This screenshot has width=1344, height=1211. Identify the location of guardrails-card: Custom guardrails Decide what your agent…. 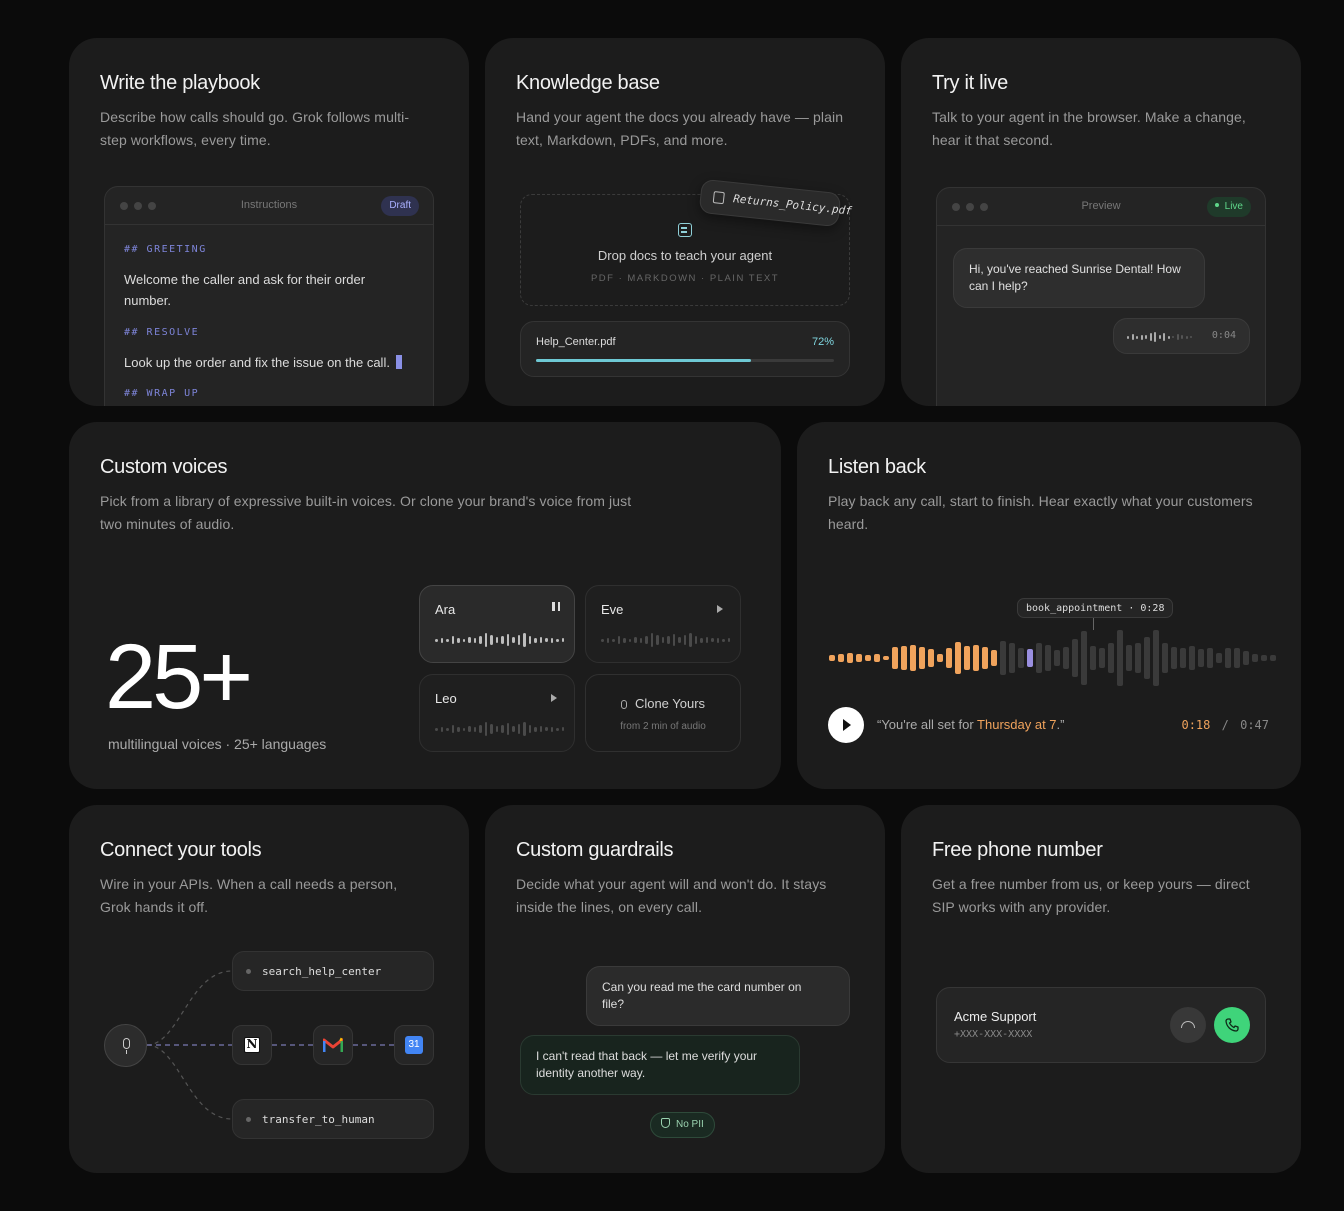
(685, 989).